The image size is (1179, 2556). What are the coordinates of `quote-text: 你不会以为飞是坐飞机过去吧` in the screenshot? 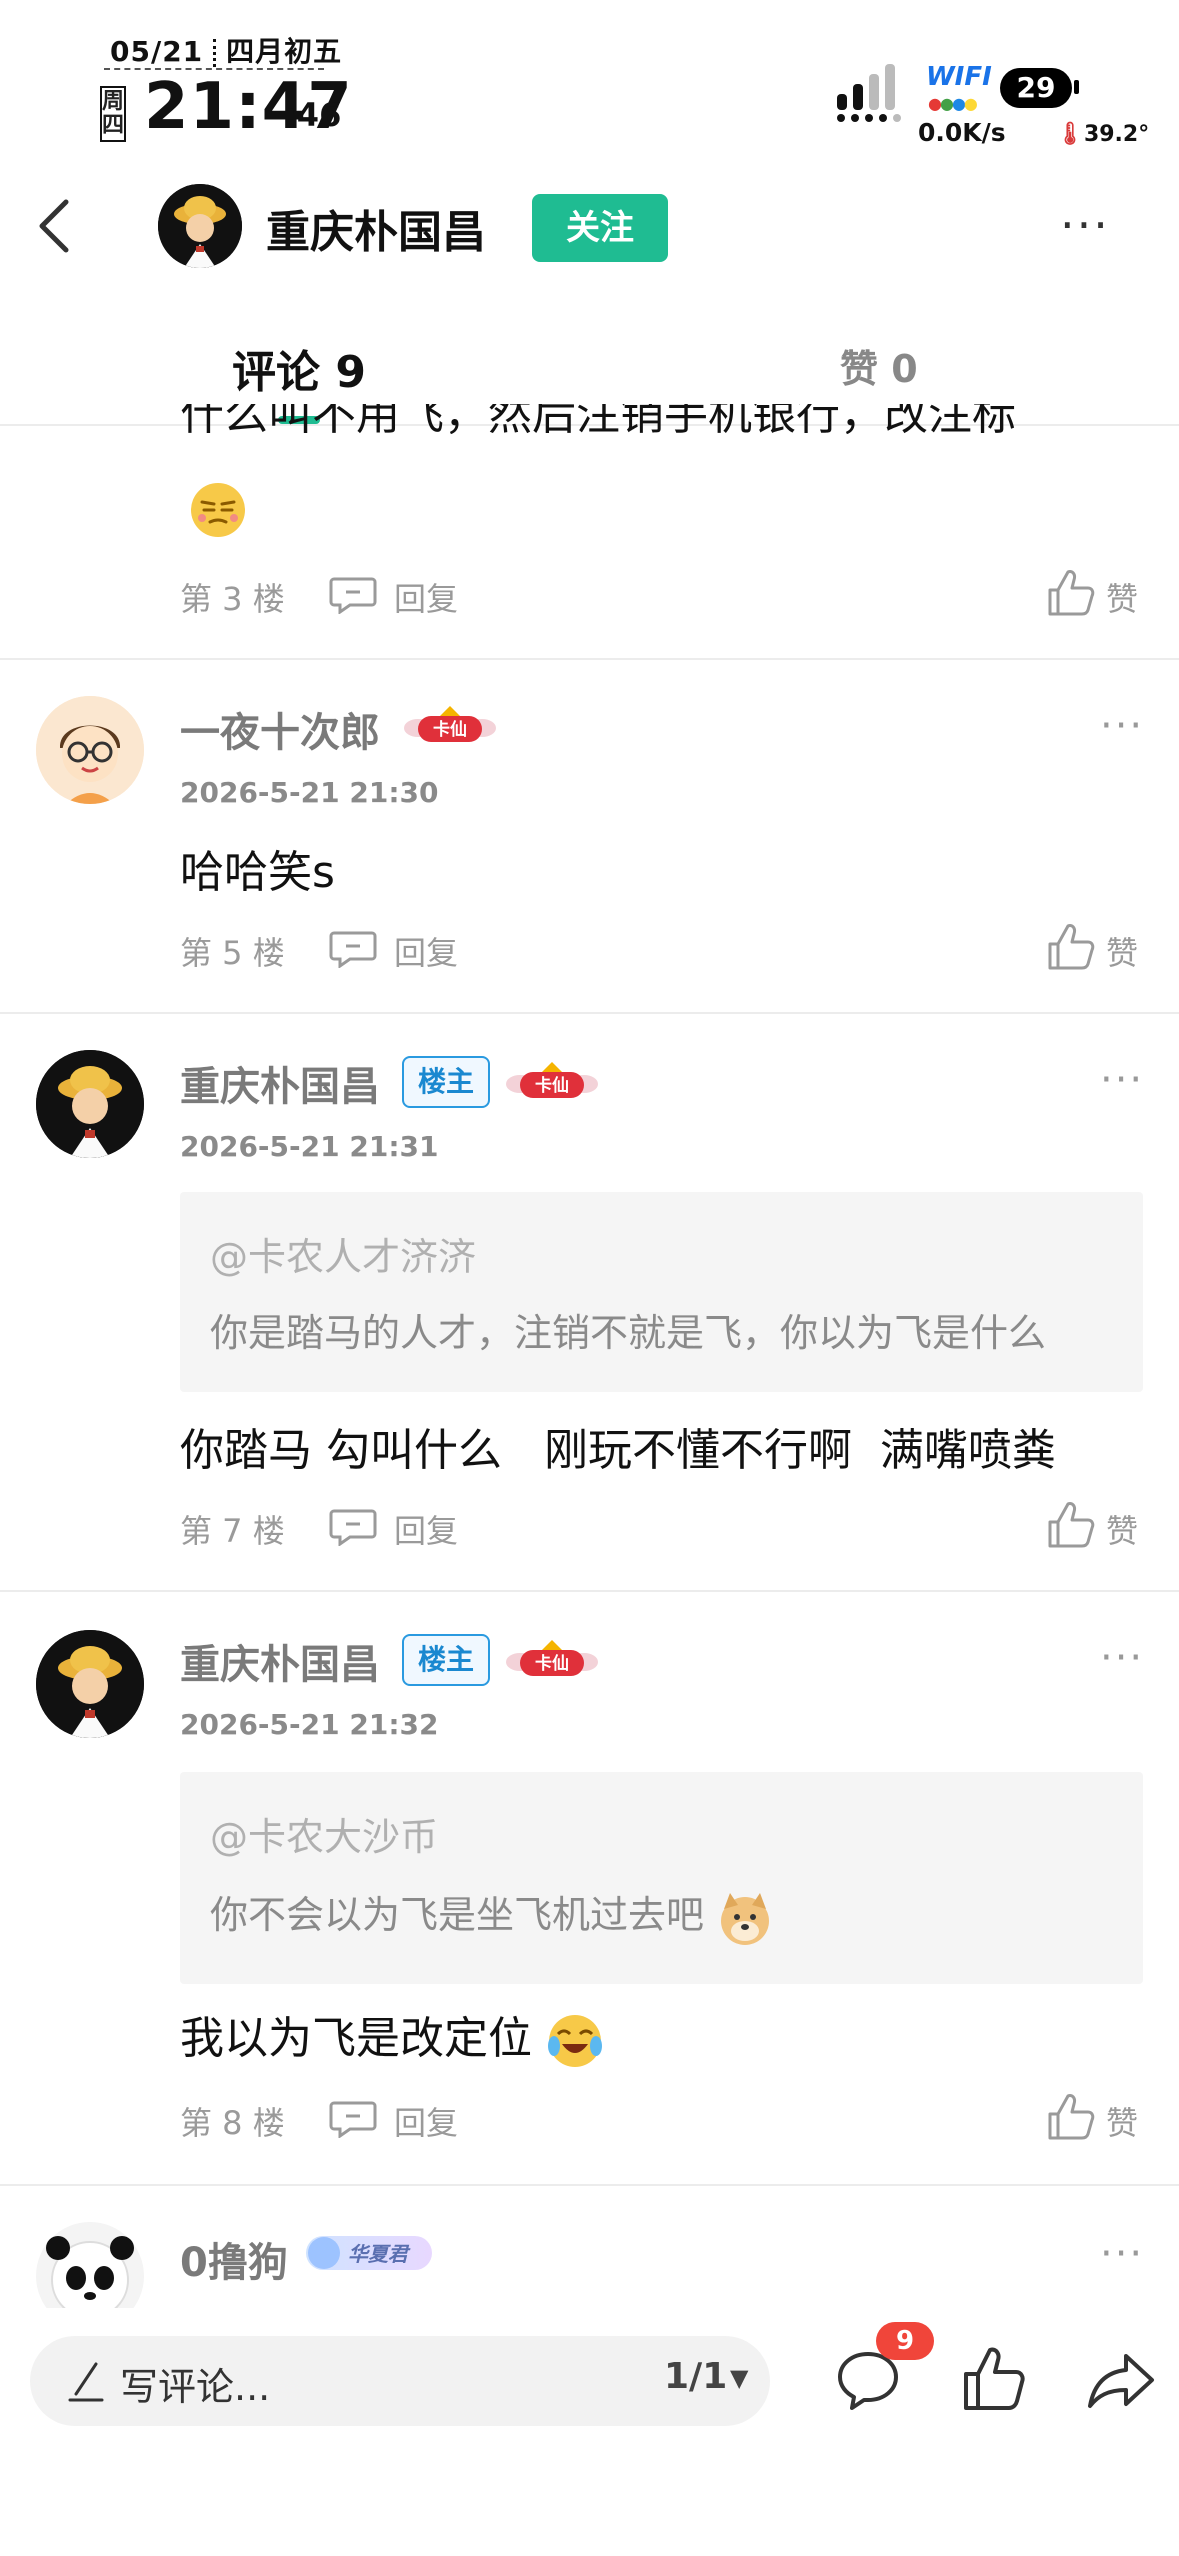 It's located at (492, 1915).